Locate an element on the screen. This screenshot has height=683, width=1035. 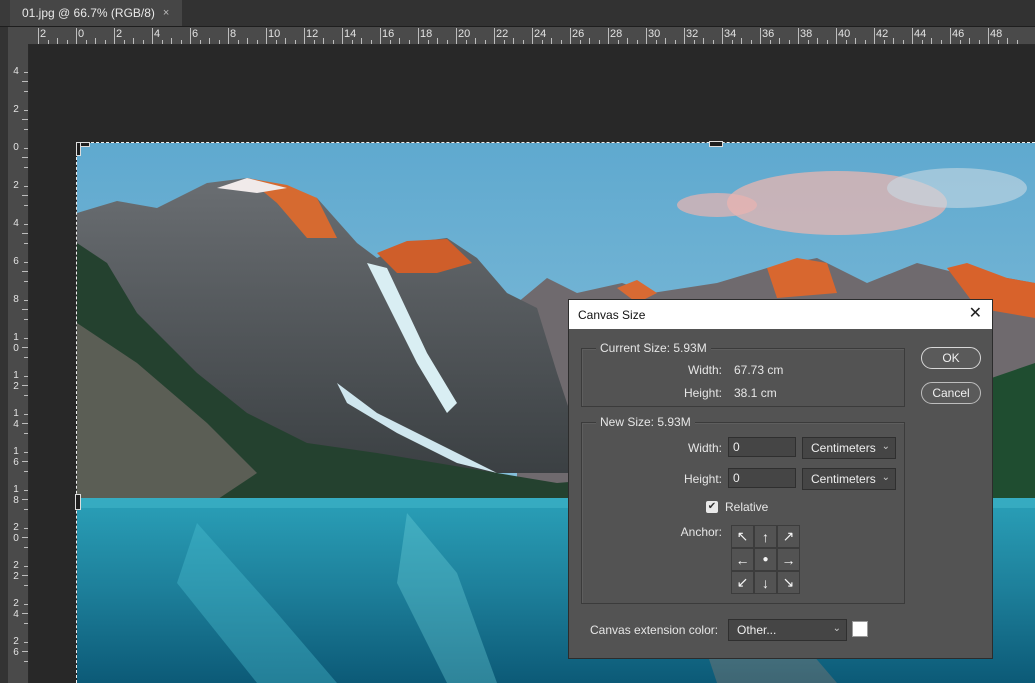
dialog-title-bar: Canvas Size ✕ is located at coordinates (780, 314).